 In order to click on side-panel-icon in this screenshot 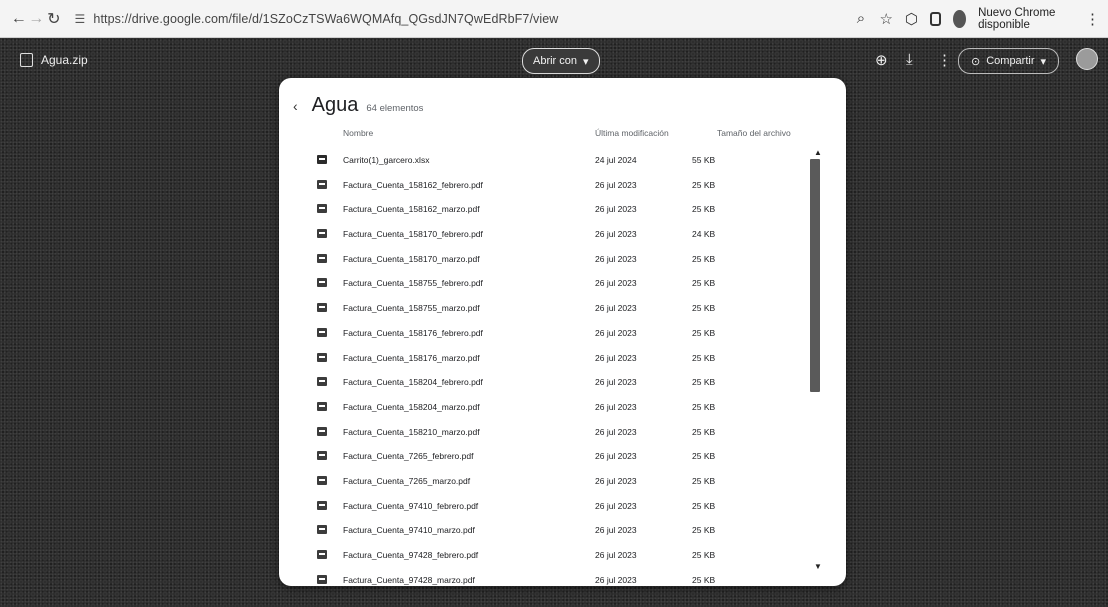, I will do `click(936, 18)`.